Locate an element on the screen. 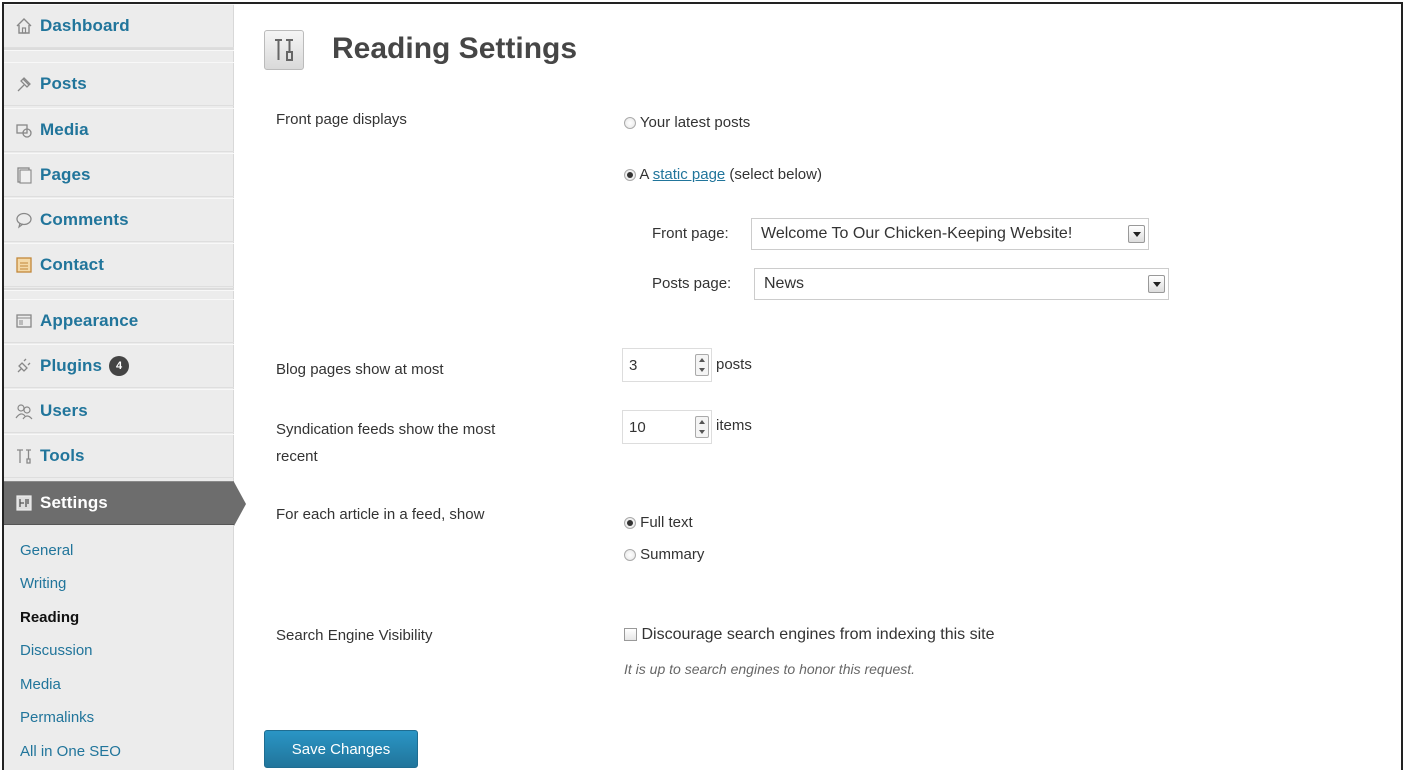 The image size is (1406, 772). static-page-prefix: A is located at coordinates (644, 174).